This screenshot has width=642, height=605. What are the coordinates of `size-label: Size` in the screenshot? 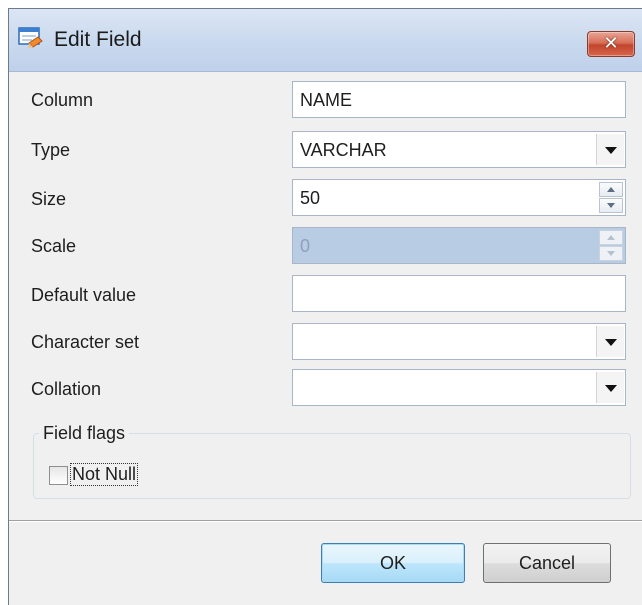 It's located at (49, 199).